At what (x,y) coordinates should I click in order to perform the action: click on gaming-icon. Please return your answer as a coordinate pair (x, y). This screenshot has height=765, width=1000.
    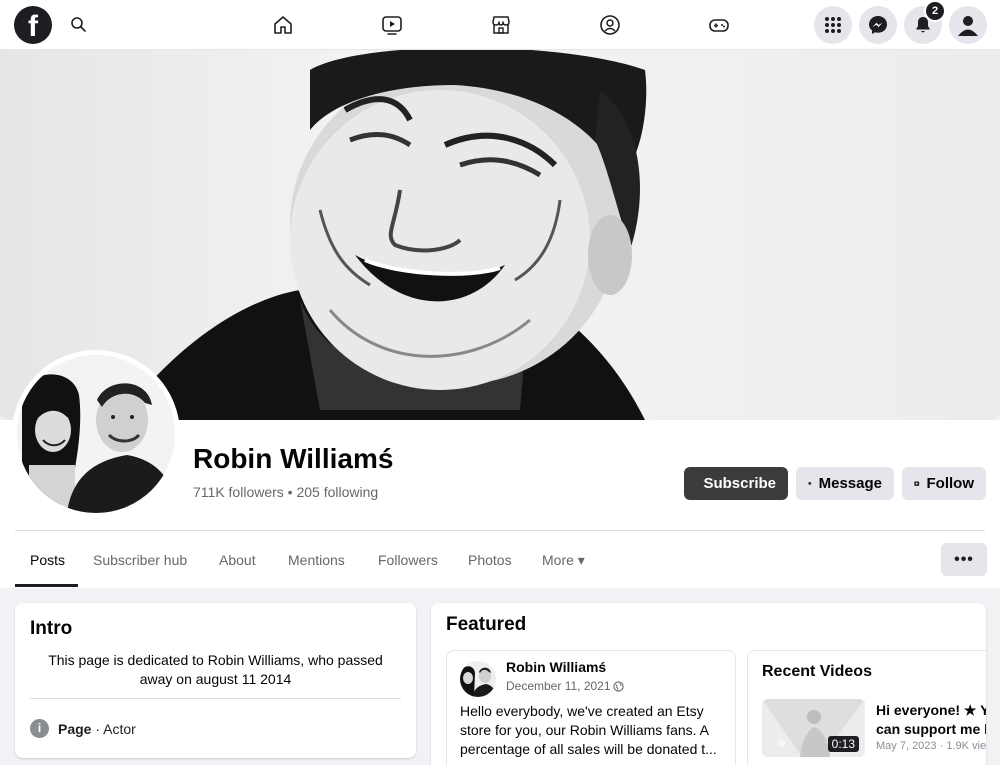
    Looking at the image, I should click on (719, 25).